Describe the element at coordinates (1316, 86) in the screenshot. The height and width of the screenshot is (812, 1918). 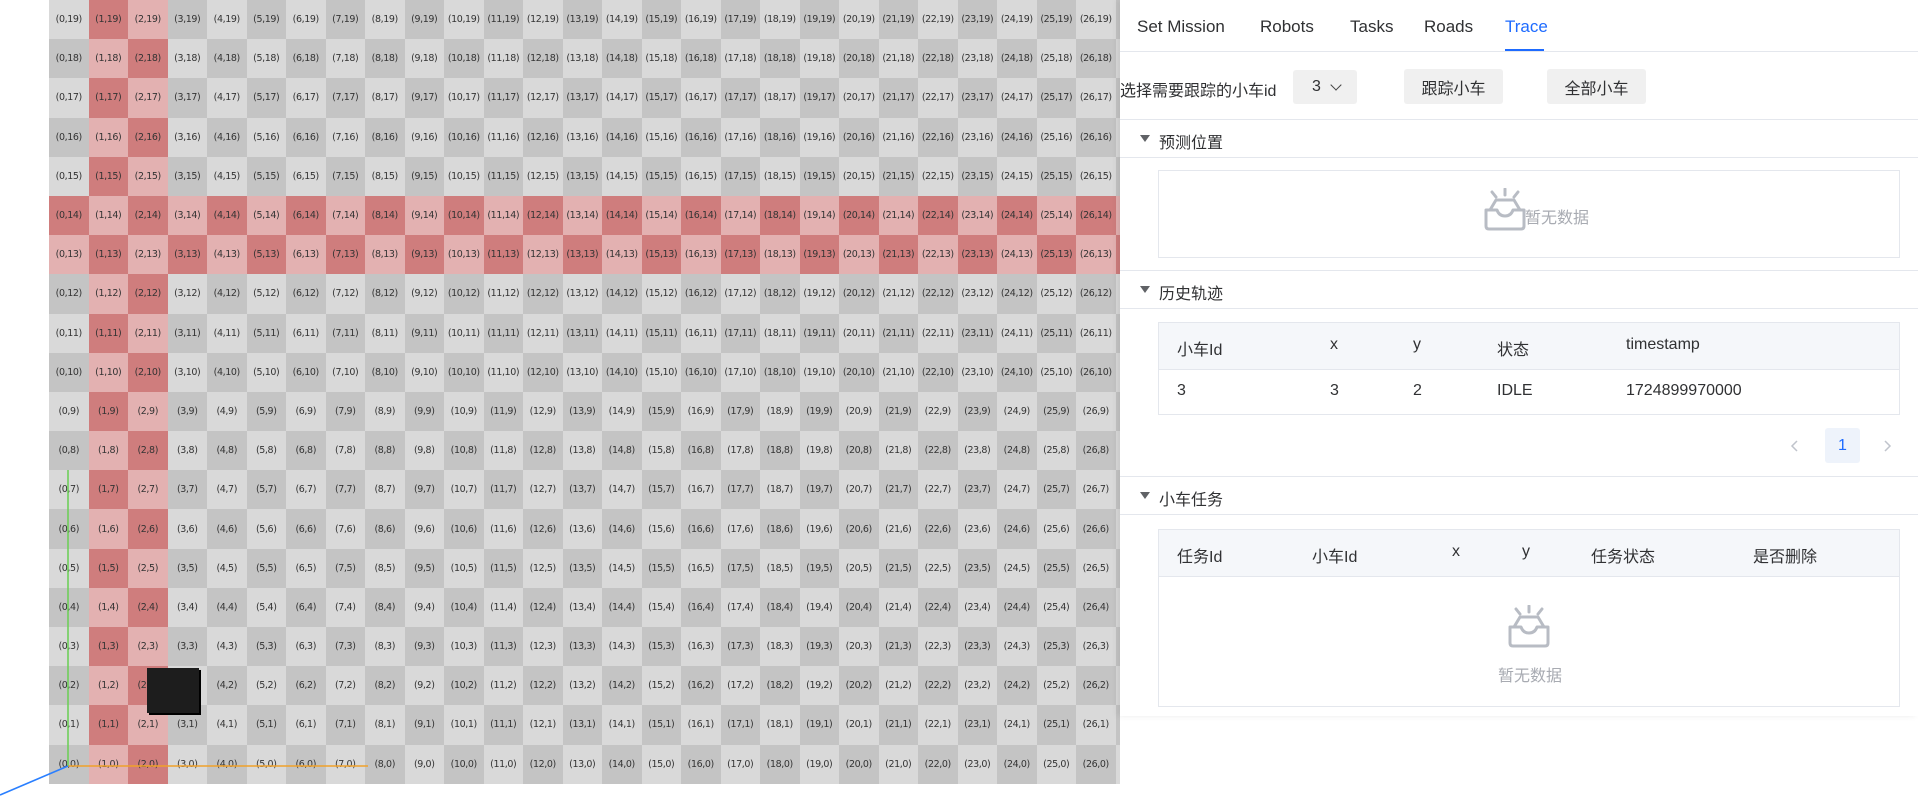
I see `robot-id-select-value: 3` at that location.